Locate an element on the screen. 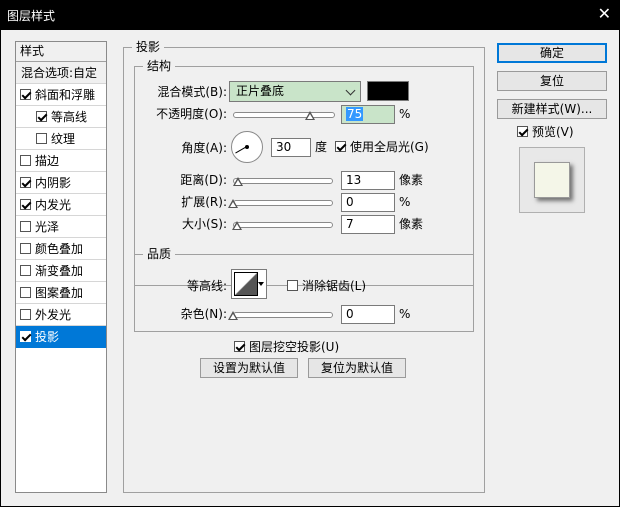  style-list-item: 纹理 is located at coordinates (61, 139).